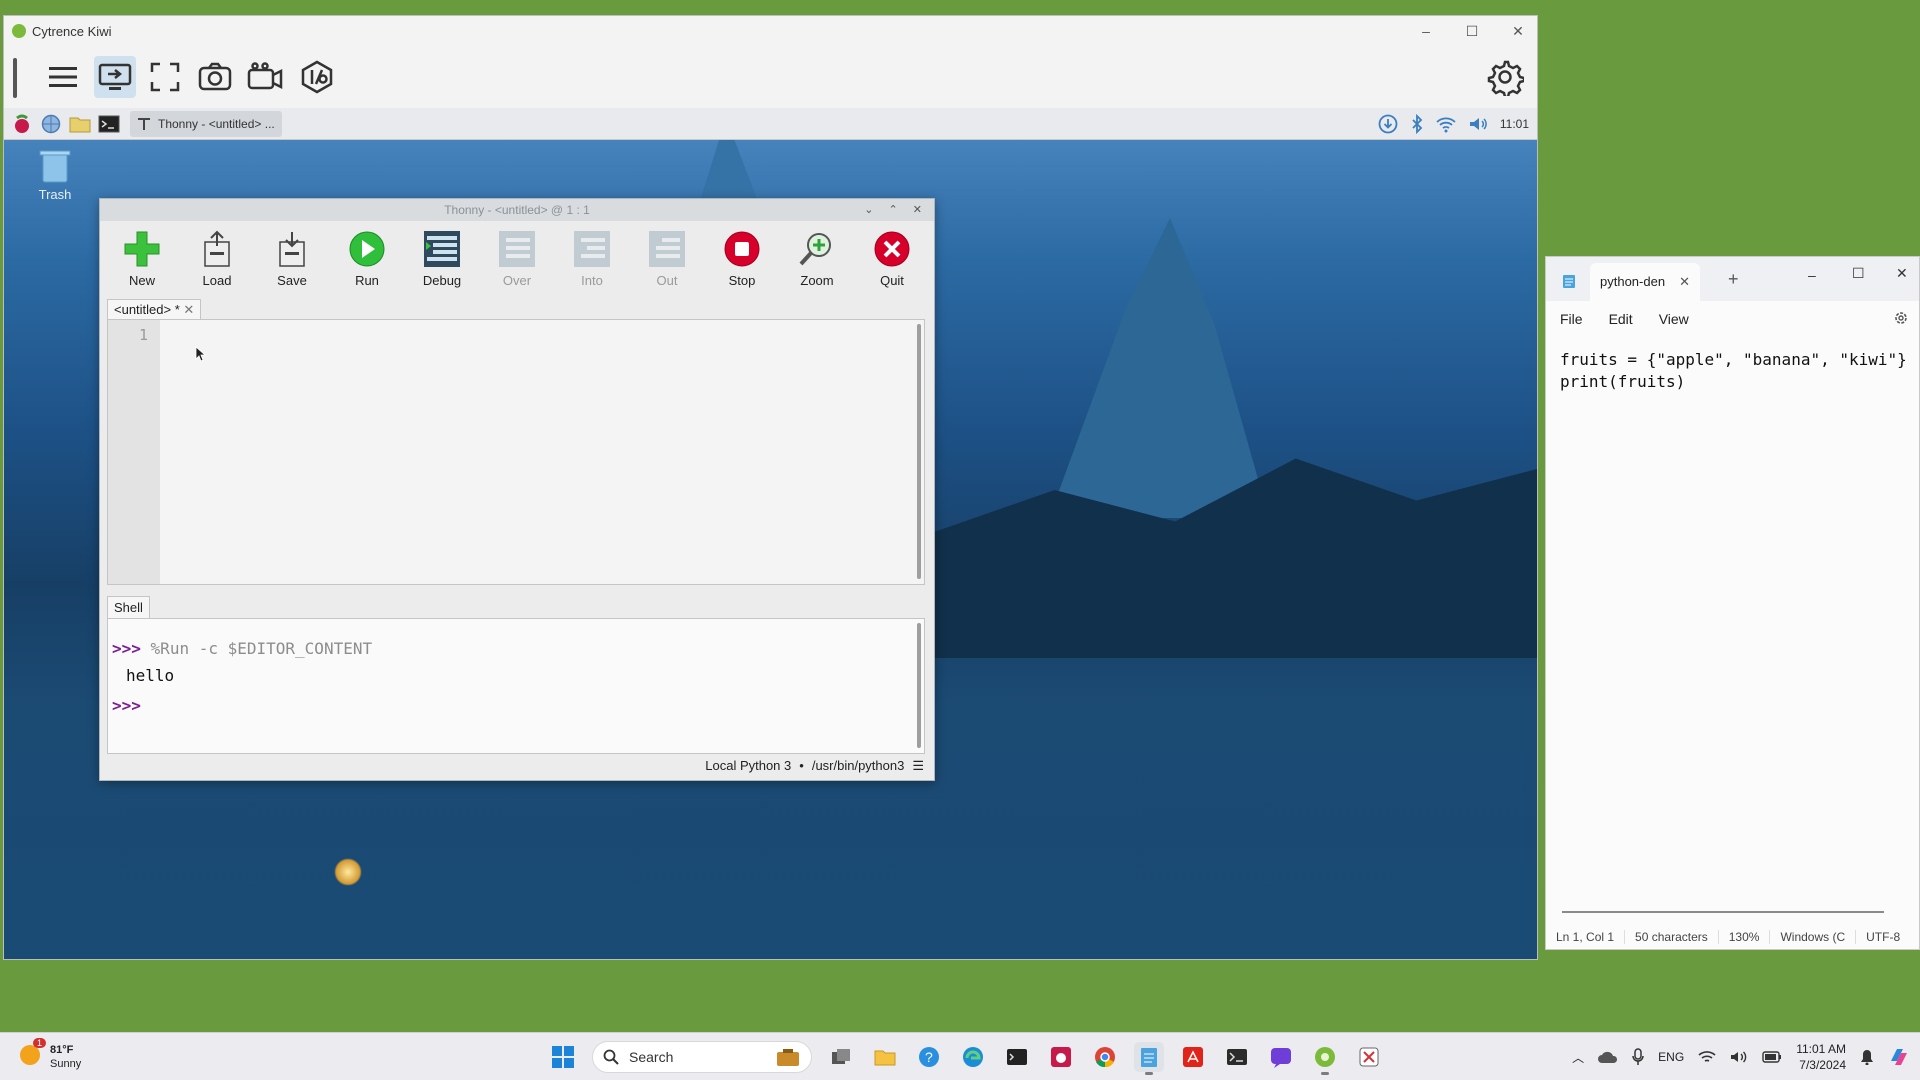 This screenshot has height=1080, width=1920. I want to click on new-button: New, so click(142, 258).